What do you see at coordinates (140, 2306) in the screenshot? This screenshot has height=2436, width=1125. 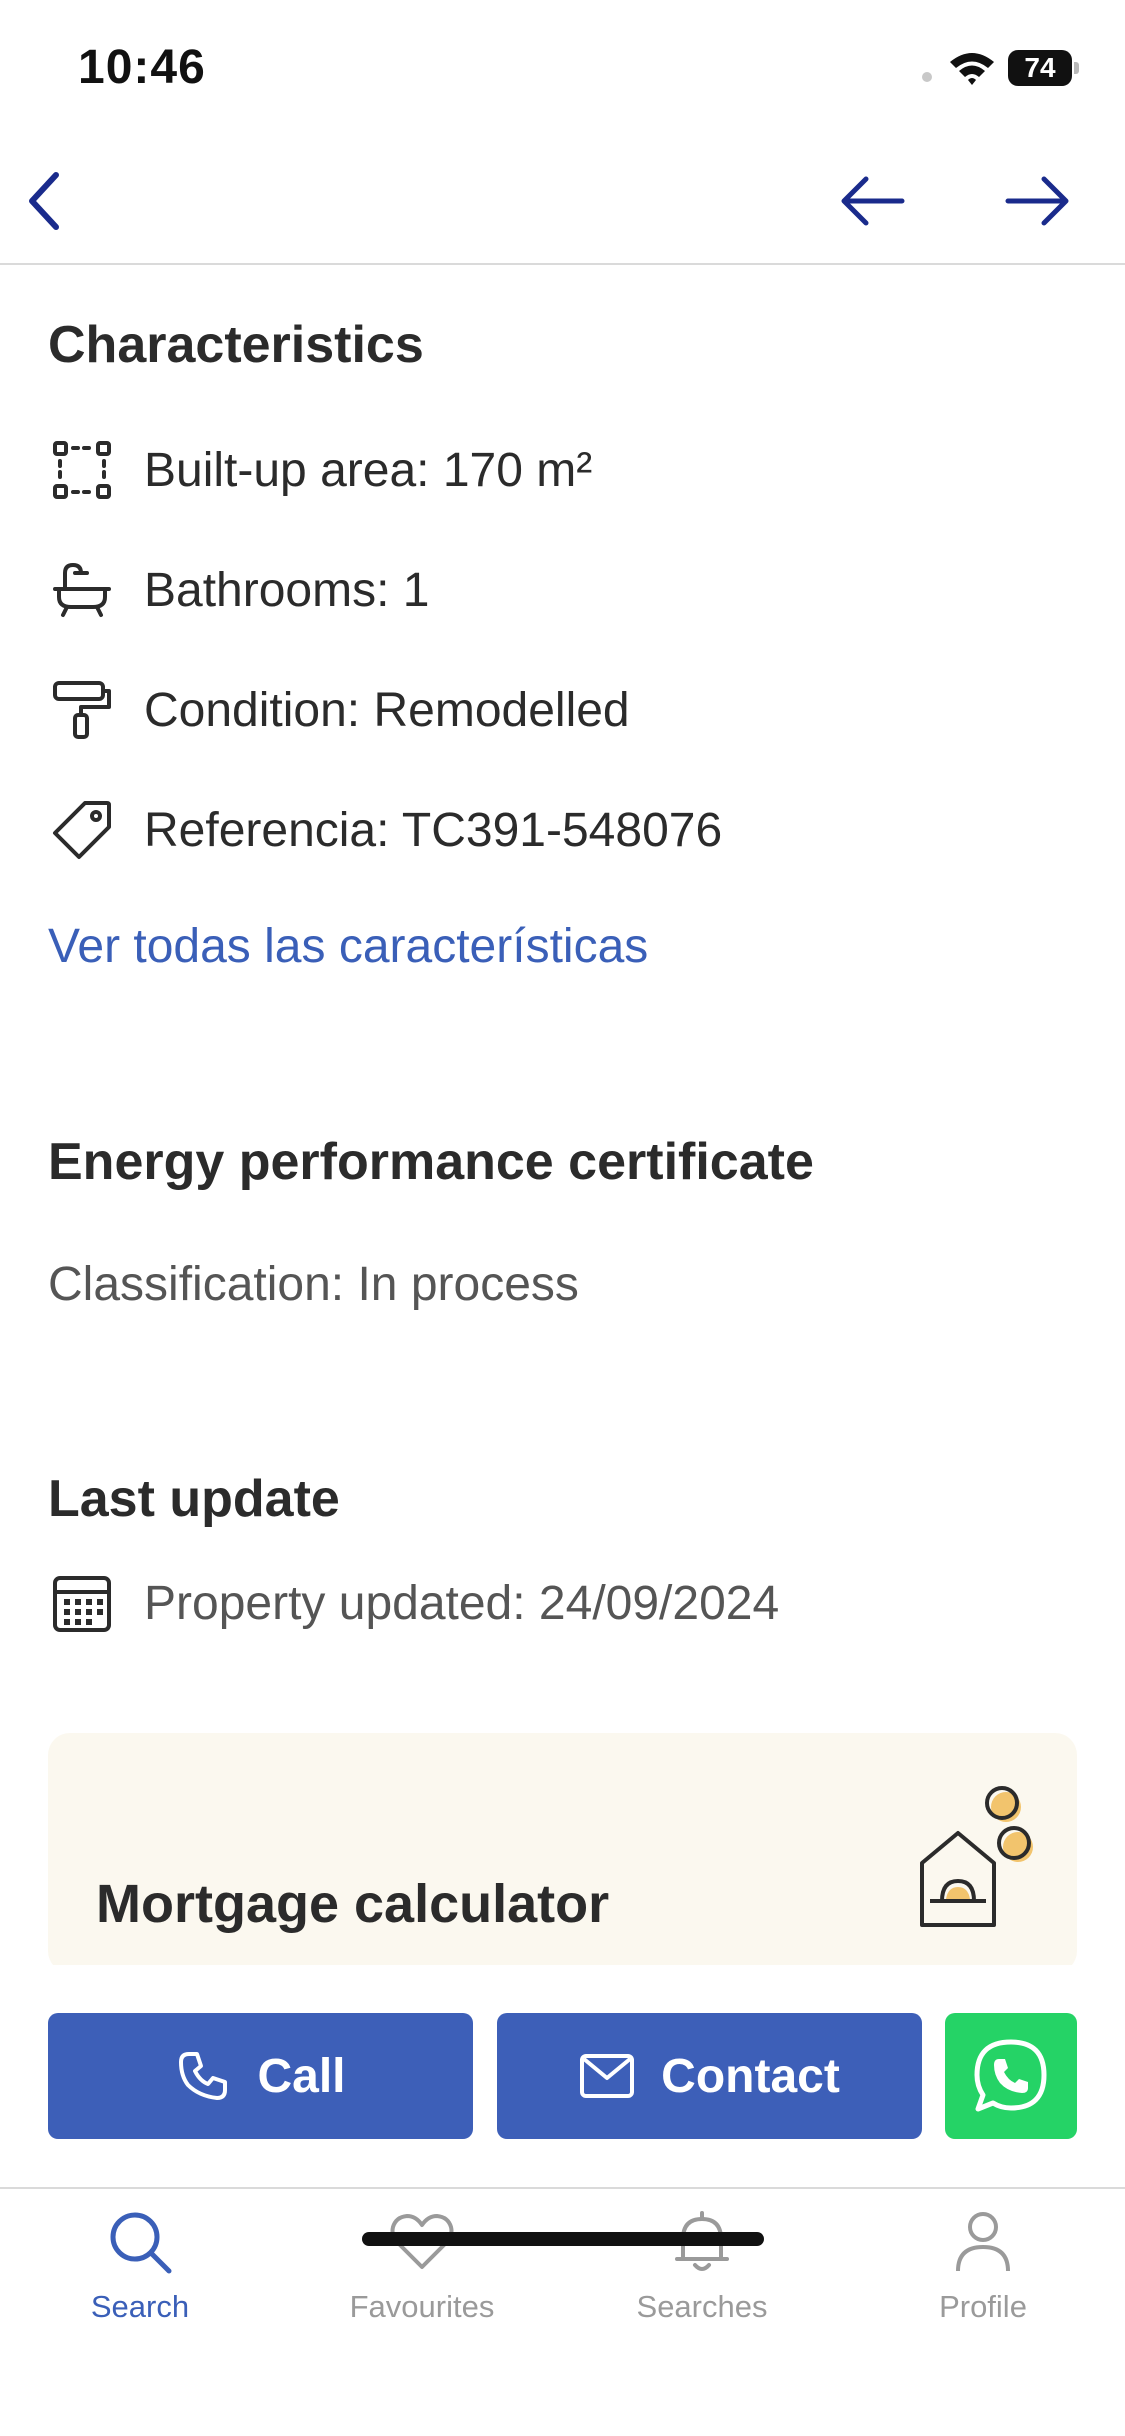 I see `tab-label: Search` at bounding box center [140, 2306].